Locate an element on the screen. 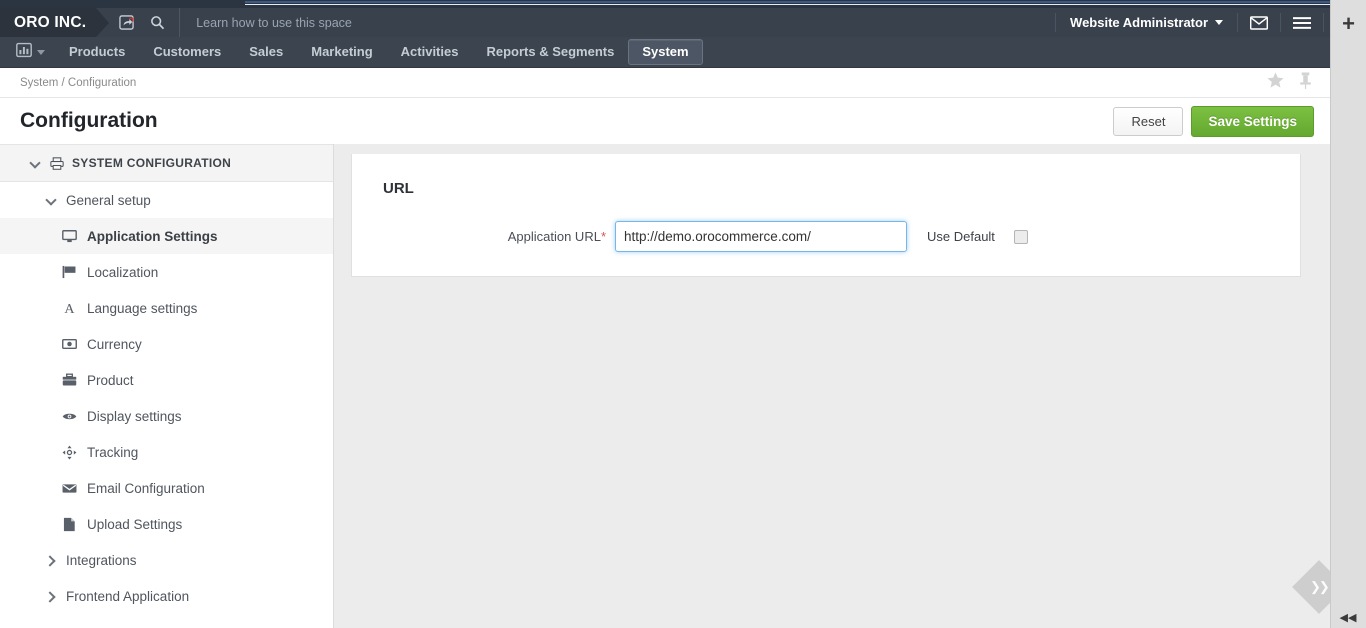  pin-icon is located at coordinates (1305, 83).